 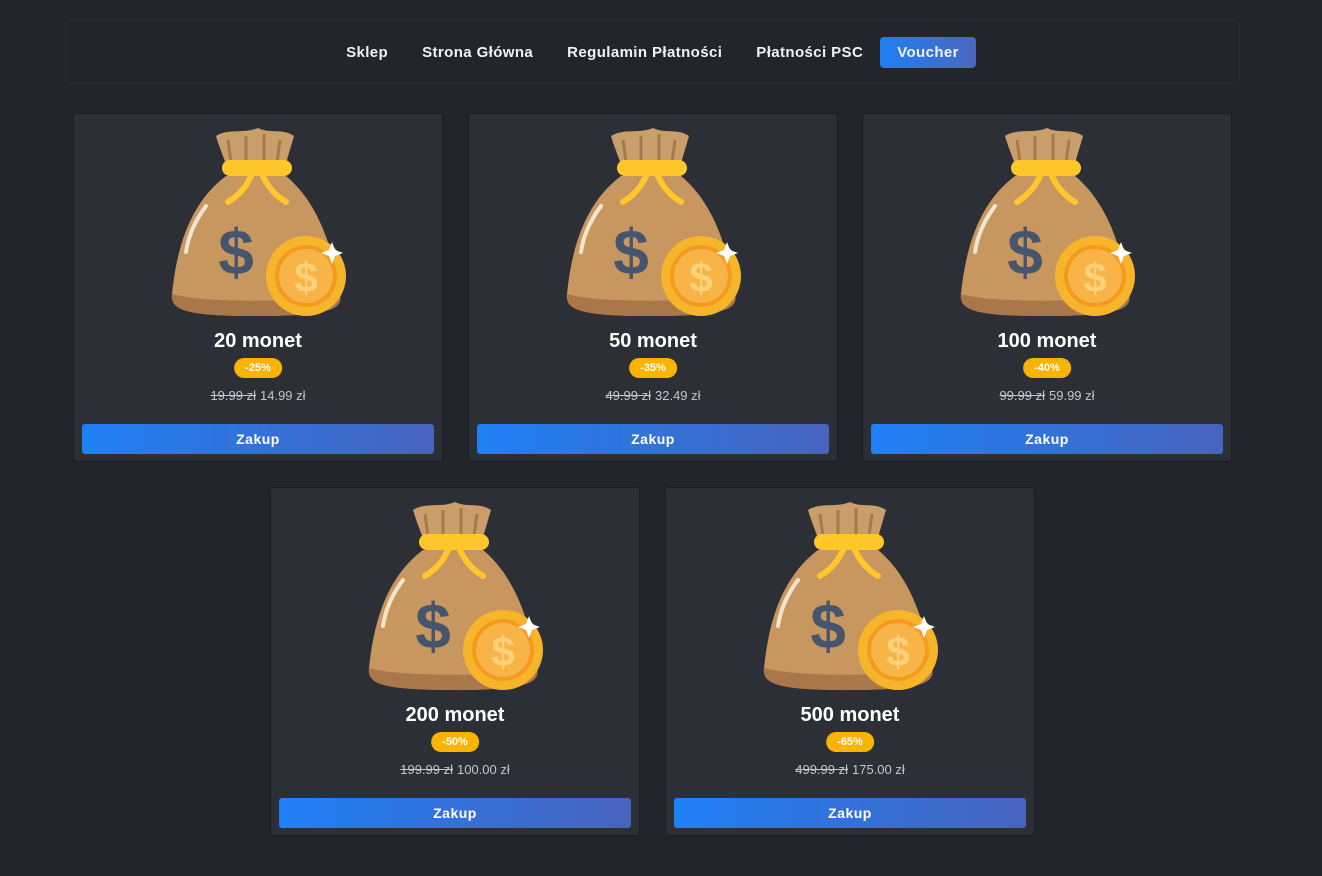 I want to click on old-price: 499.99 zł, so click(x=821, y=769).